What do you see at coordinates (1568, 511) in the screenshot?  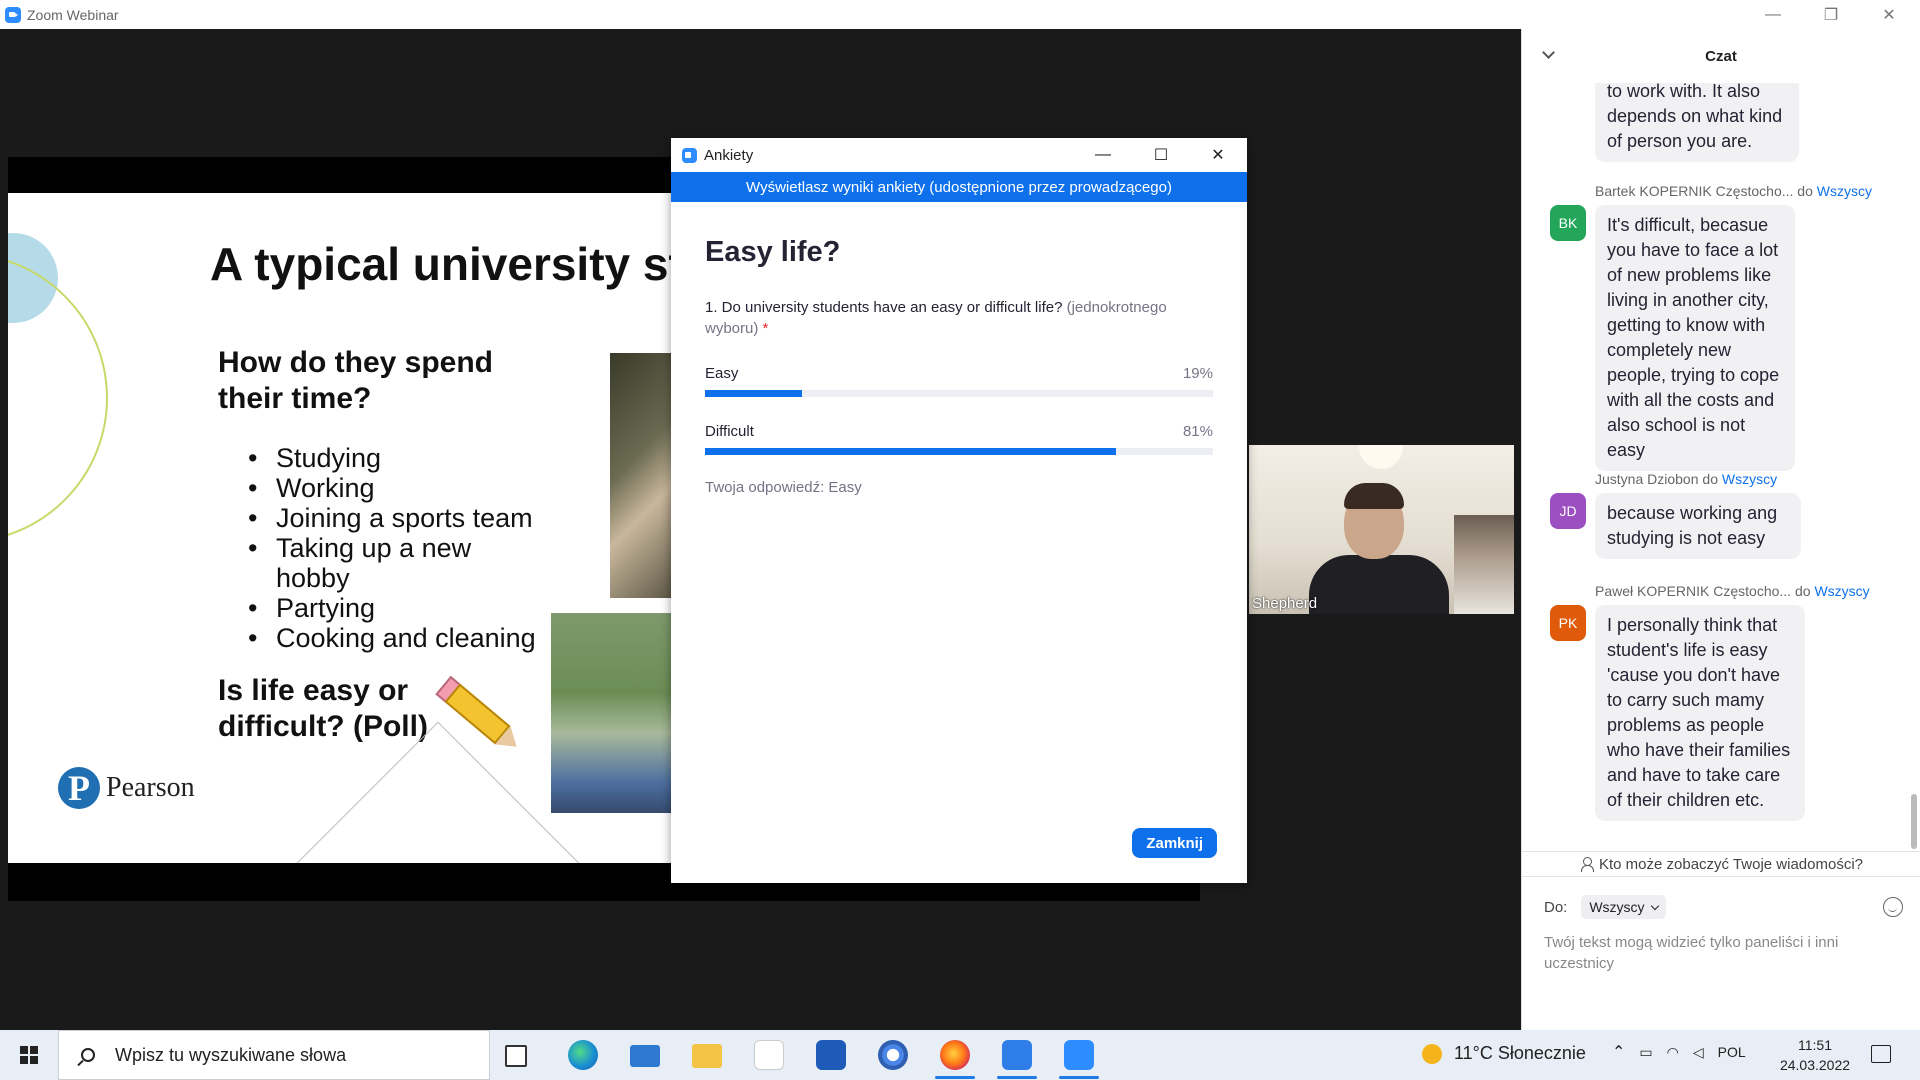 I see `avatar: JD` at bounding box center [1568, 511].